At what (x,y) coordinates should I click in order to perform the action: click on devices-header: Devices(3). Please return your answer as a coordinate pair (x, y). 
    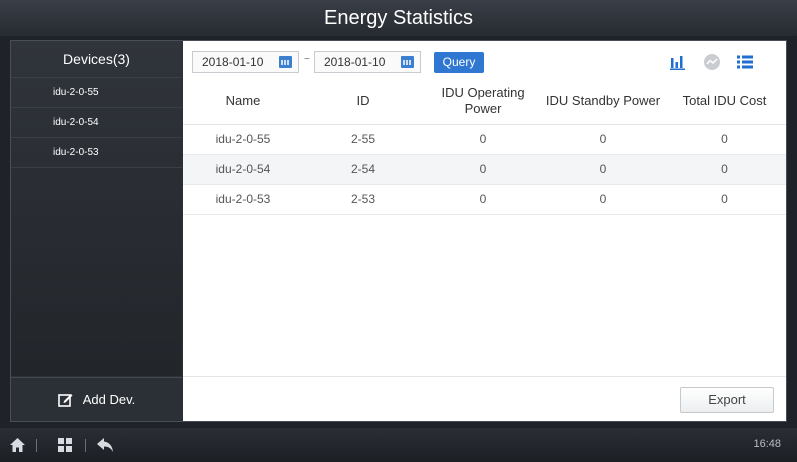
    Looking at the image, I should click on (96, 59).